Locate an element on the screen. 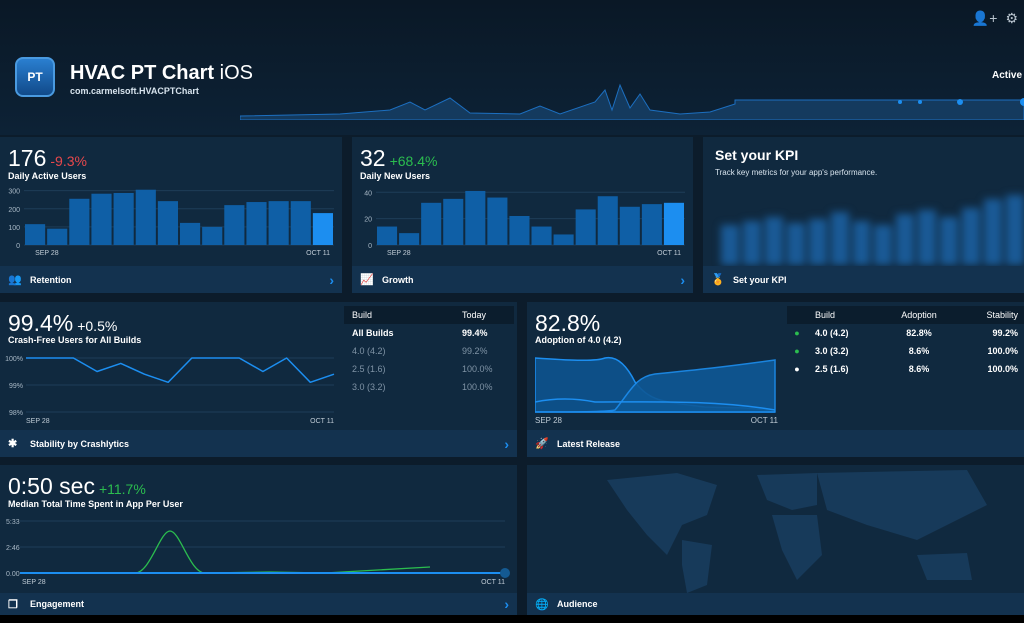 The image size is (1024, 623). table-row: 4.0 (4.2) 99.2% is located at coordinates (429, 351).